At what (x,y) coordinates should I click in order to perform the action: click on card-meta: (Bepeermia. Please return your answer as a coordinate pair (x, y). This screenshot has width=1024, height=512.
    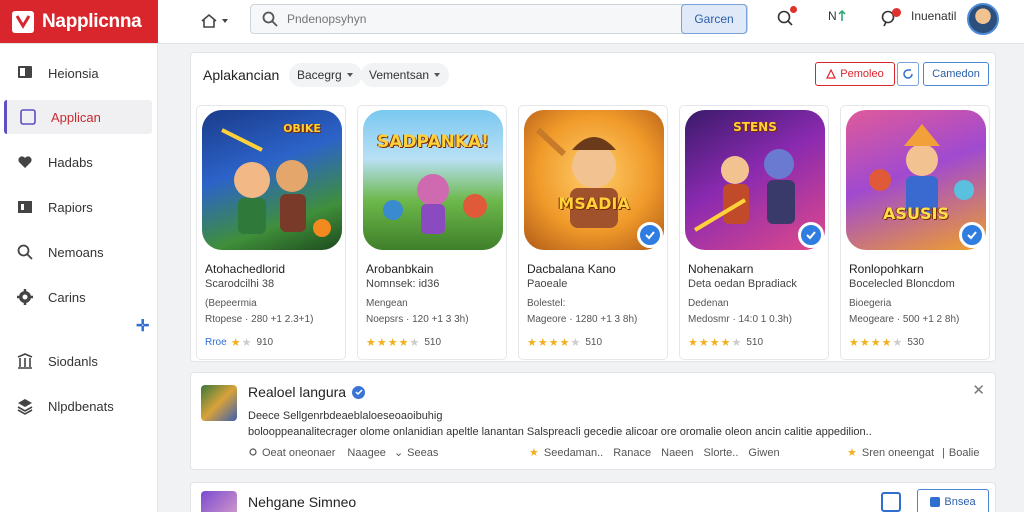
    Looking at the image, I should click on (231, 303).